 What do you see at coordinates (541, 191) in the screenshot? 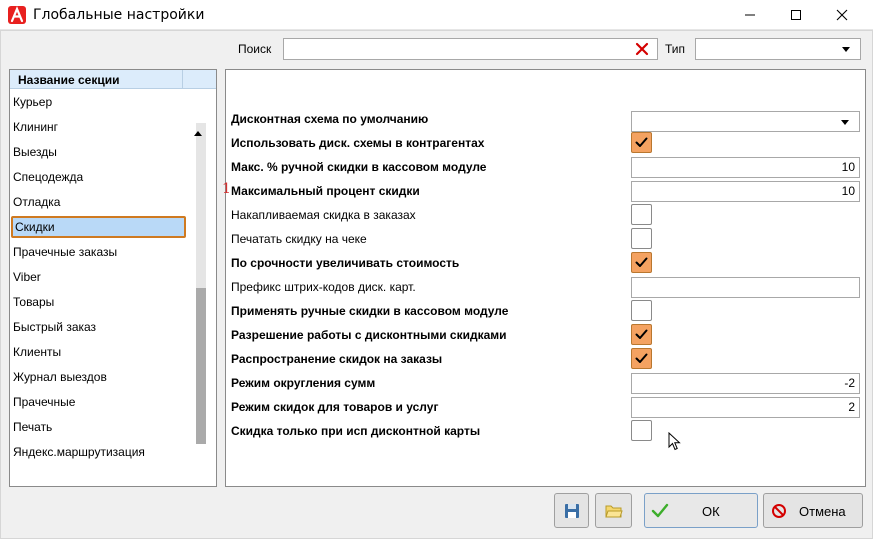
I see `property-row: 1 Максимальный процент скидки 10` at bounding box center [541, 191].